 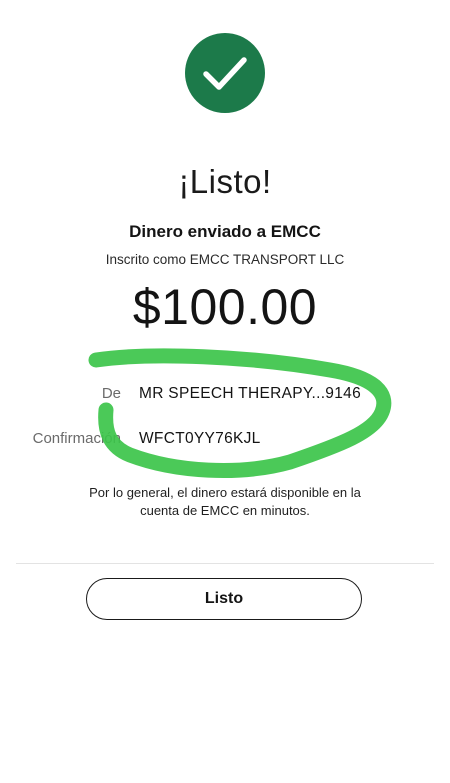 I want to click on from-account-value: MR SPEECH THERAPY...9146, so click(x=250, y=393).